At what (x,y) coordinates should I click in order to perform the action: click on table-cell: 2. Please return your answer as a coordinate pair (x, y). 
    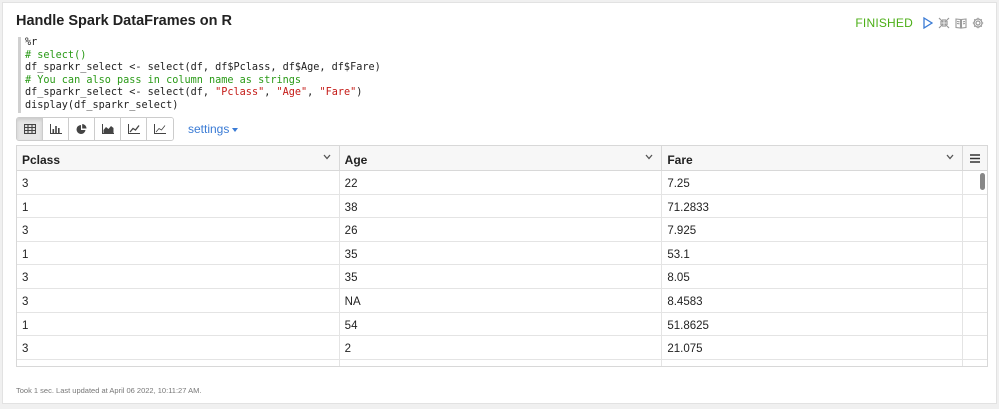
    Looking at the image, I should click on (501, 347).